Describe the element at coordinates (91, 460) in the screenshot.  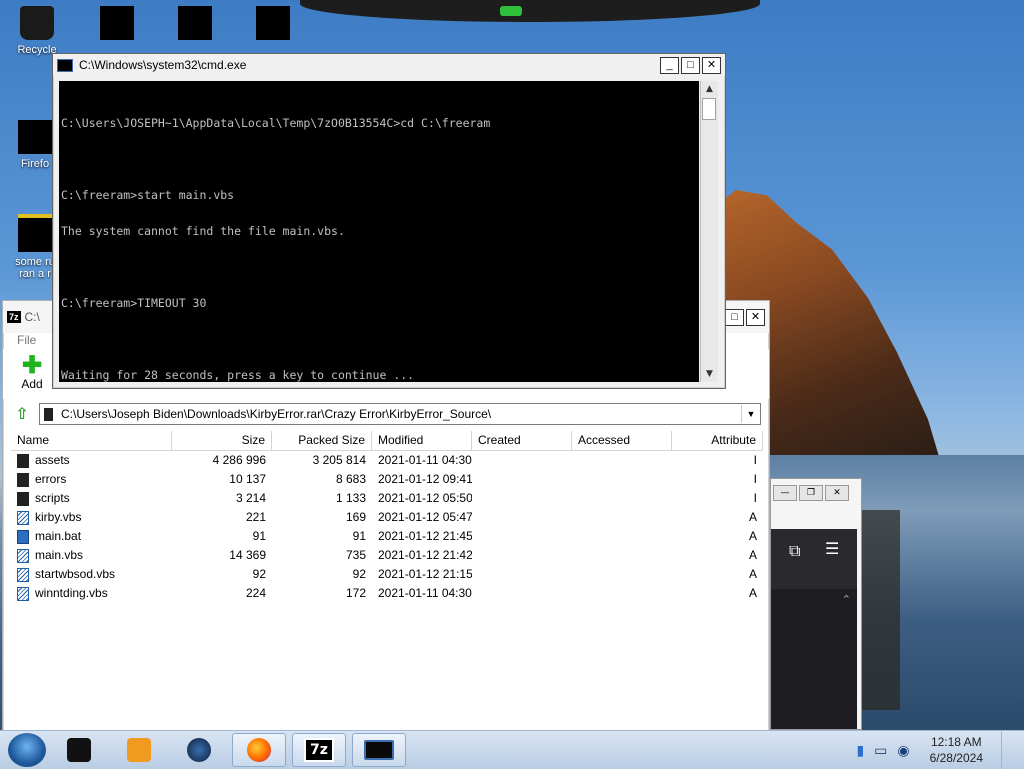
I see `file-name-cell: assets` at that location.